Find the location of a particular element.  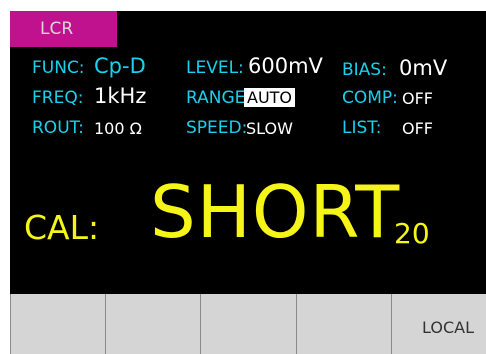

level-label: LEVEL: is located at coordinates (215, 68).